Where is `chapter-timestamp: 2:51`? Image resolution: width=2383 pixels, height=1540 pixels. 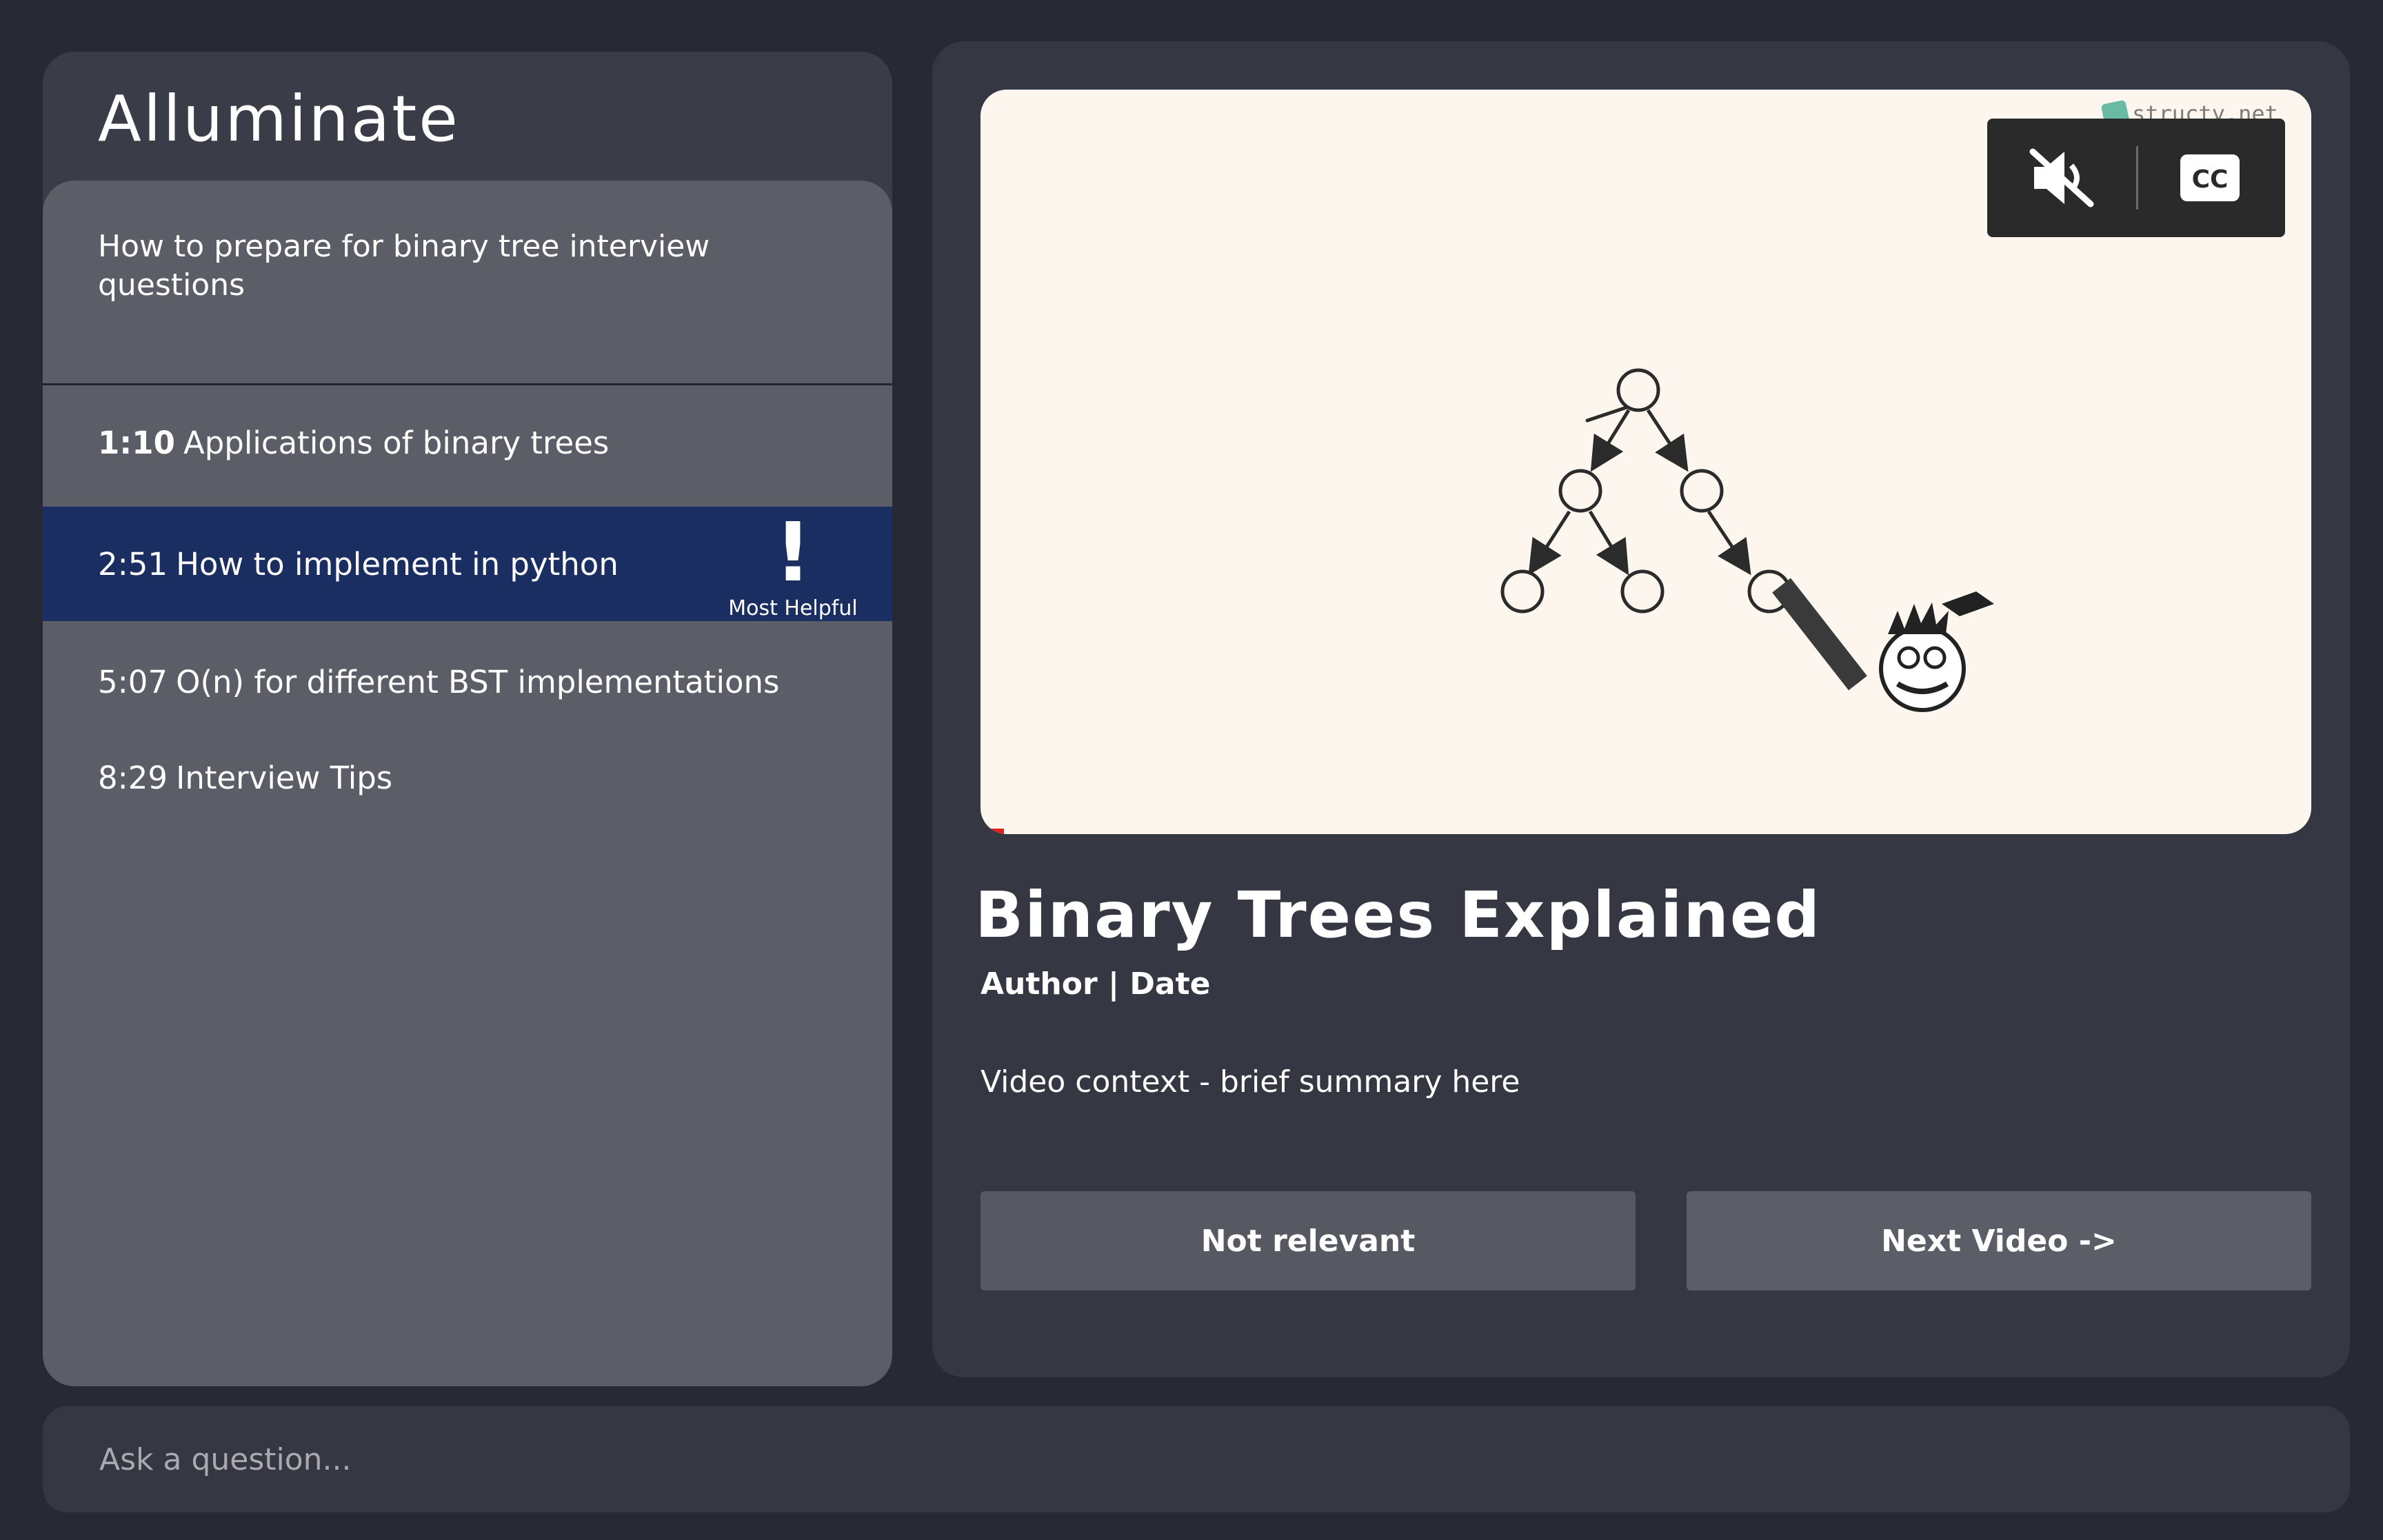 chapter-timestamp: 2:51 is located at coordinates (133, 564).